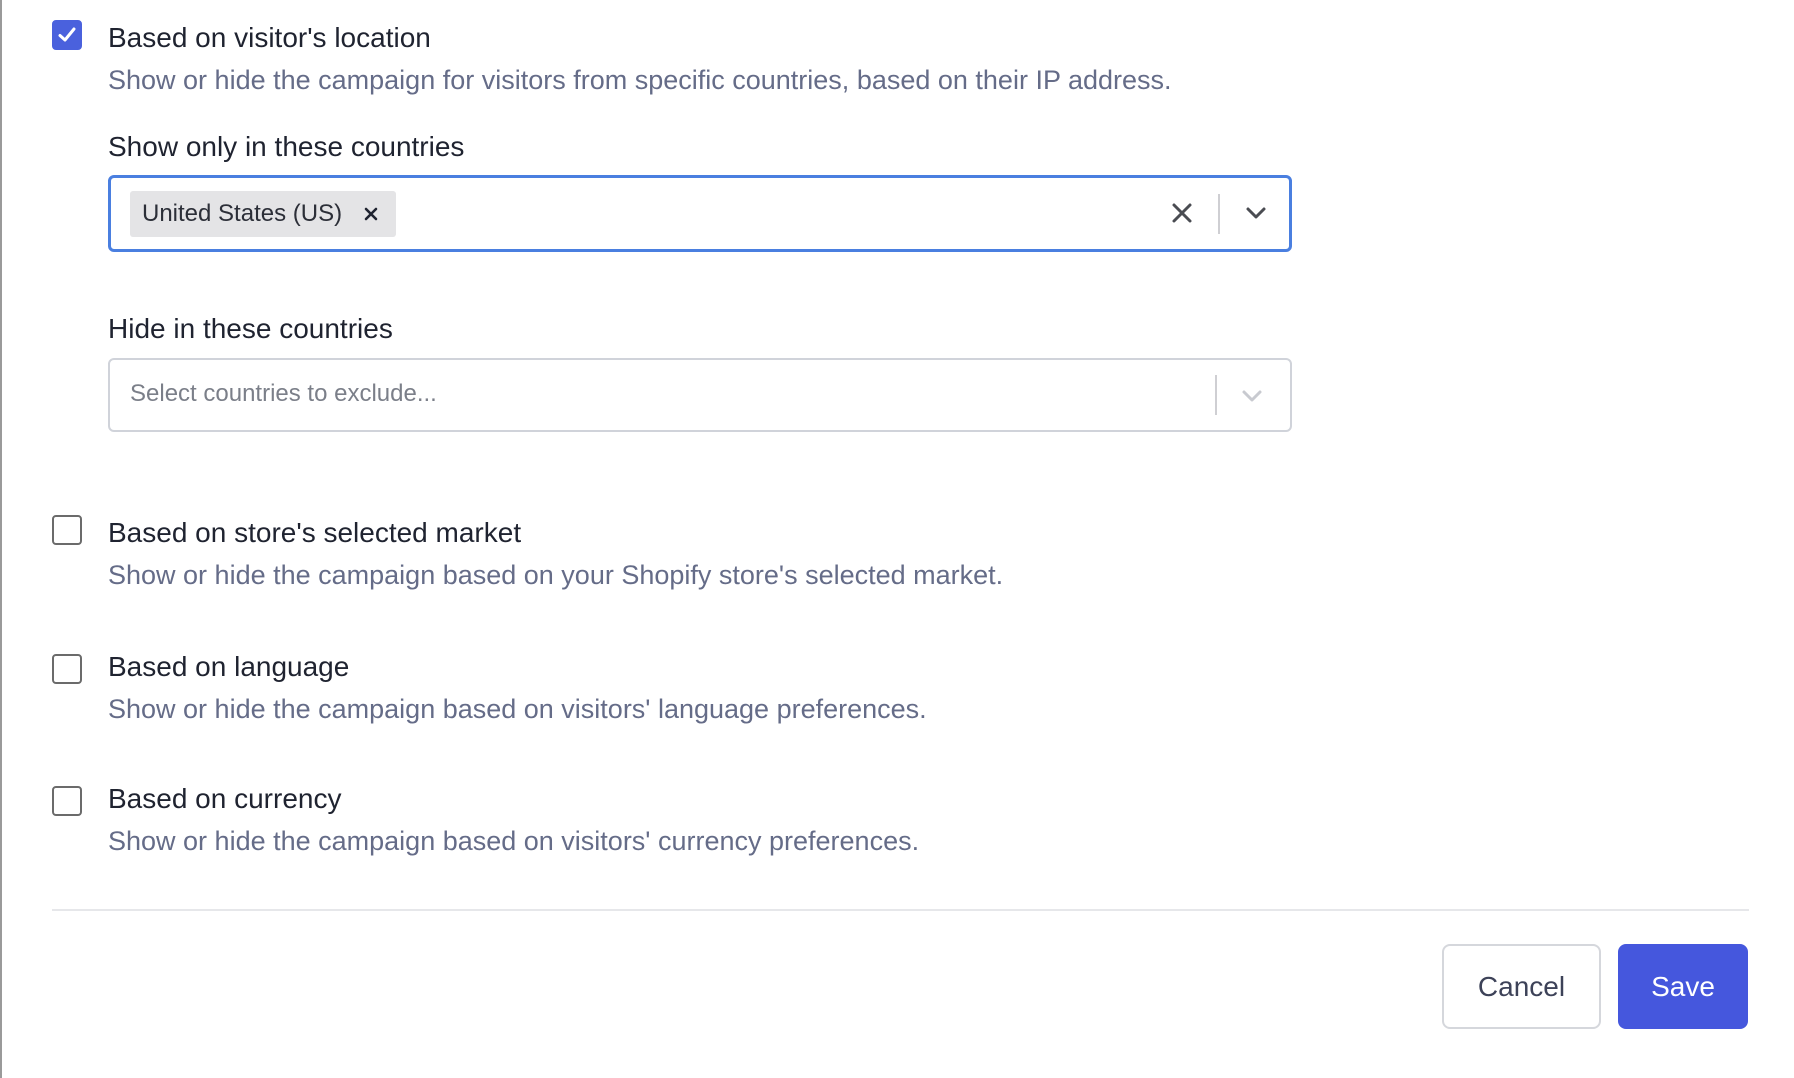  What do you see at coordinates (700, 213) in the screenshot?
I see `show-countries-select: United States (US)` at bounding box center [700, 213].